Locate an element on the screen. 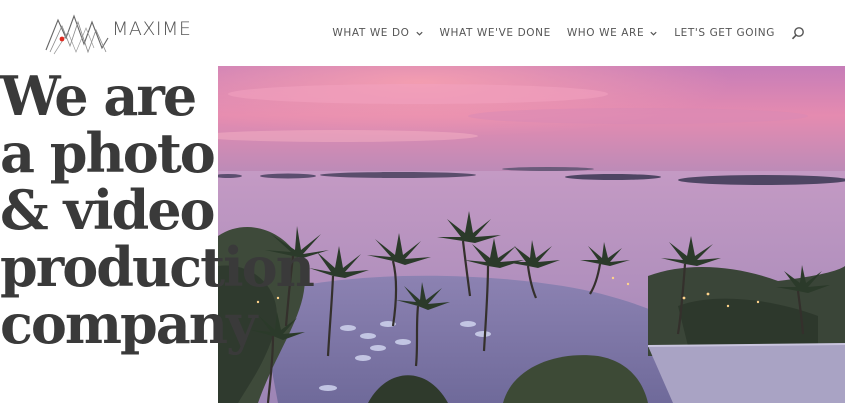 The image size is (845, 411). nav-item-what-weve-done: WHAT WE'VE DONE is located at coordinates (495, 33).